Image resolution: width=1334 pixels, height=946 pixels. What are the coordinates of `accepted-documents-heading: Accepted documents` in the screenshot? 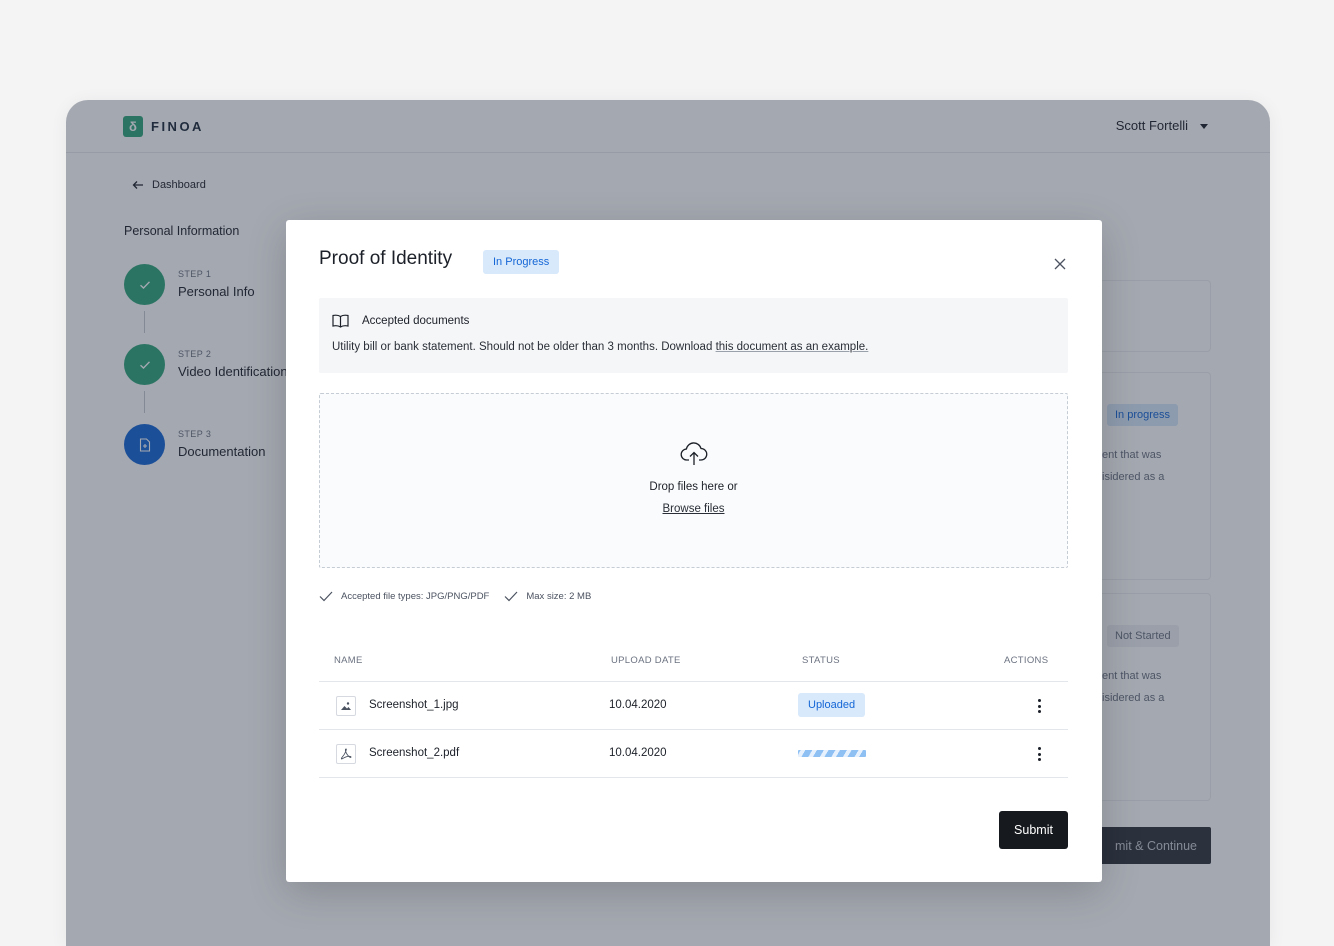 It's located at (400, 321).